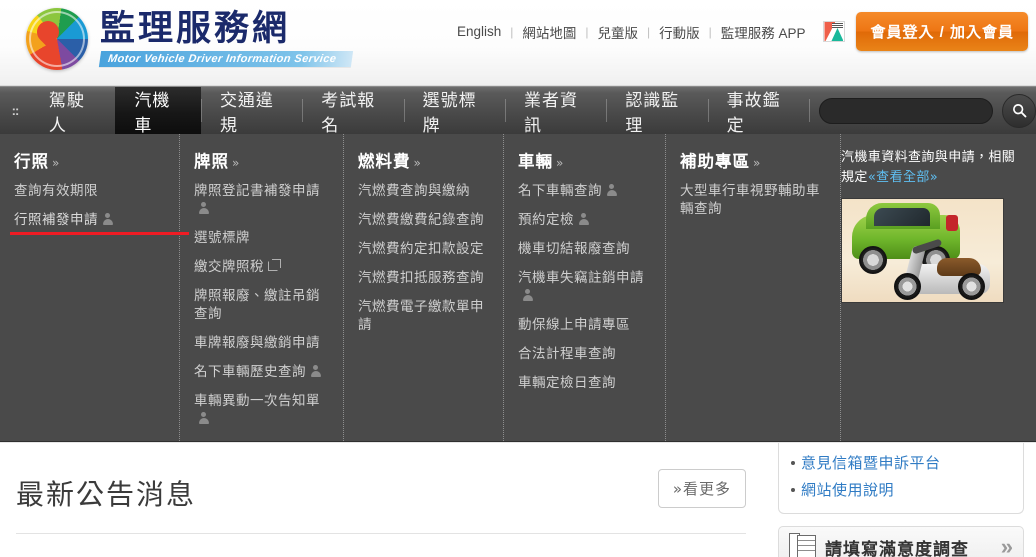 Image resolution: width=1036 pixels, height=557 pixels. Describe the element at coordinates (549, 32) in the screenshot. I see `util-link-sitemap: 網站地圖` at that location.